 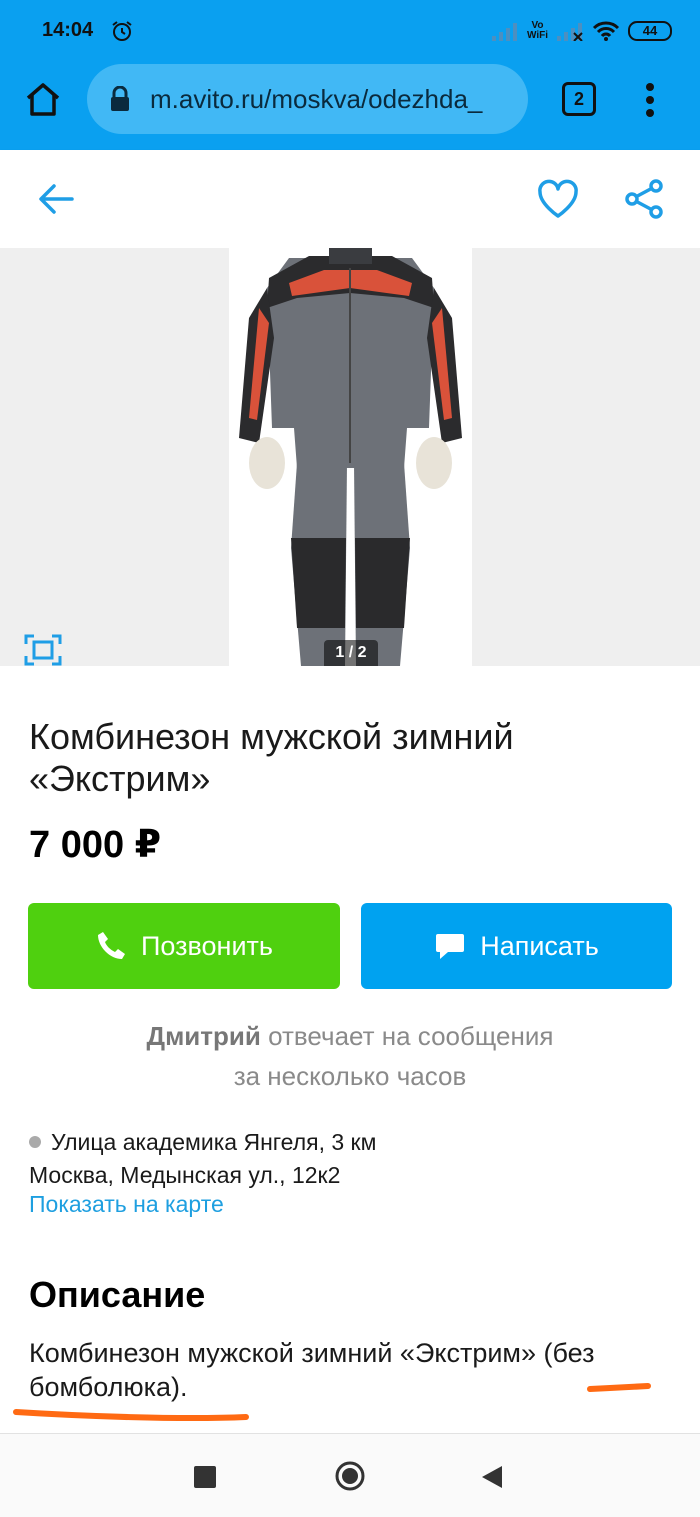 What do you see at coordinates (606, 31) in the screenshot?
I see `wifi-icon` at bounding box center [606, 31].